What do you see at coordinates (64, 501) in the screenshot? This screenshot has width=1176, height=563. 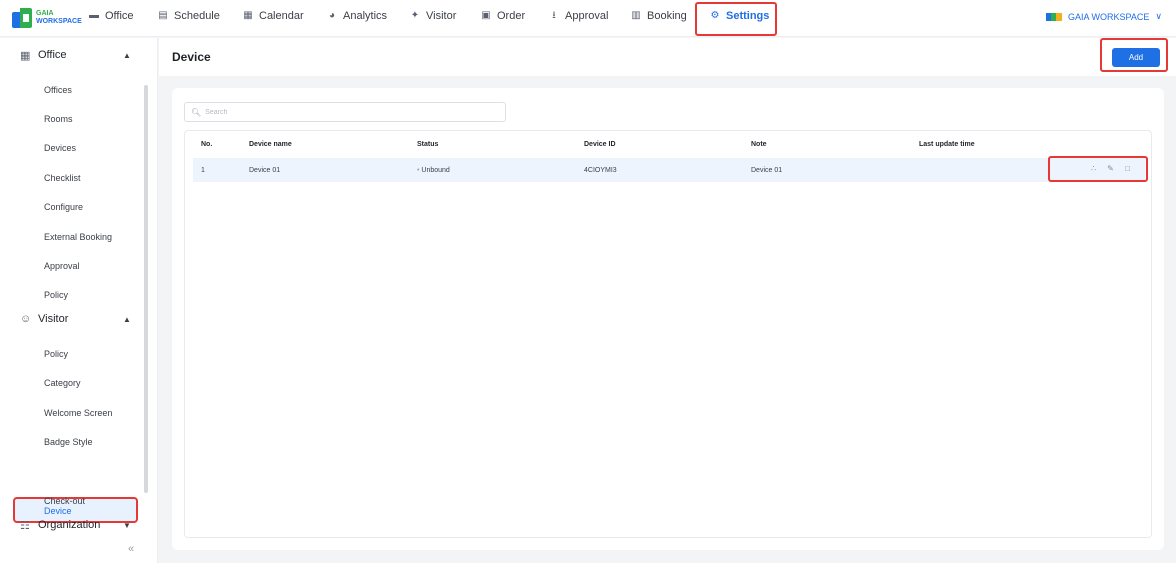 I see `sidebar-item-check-out: Check-out` at bounding box center [64, 501].